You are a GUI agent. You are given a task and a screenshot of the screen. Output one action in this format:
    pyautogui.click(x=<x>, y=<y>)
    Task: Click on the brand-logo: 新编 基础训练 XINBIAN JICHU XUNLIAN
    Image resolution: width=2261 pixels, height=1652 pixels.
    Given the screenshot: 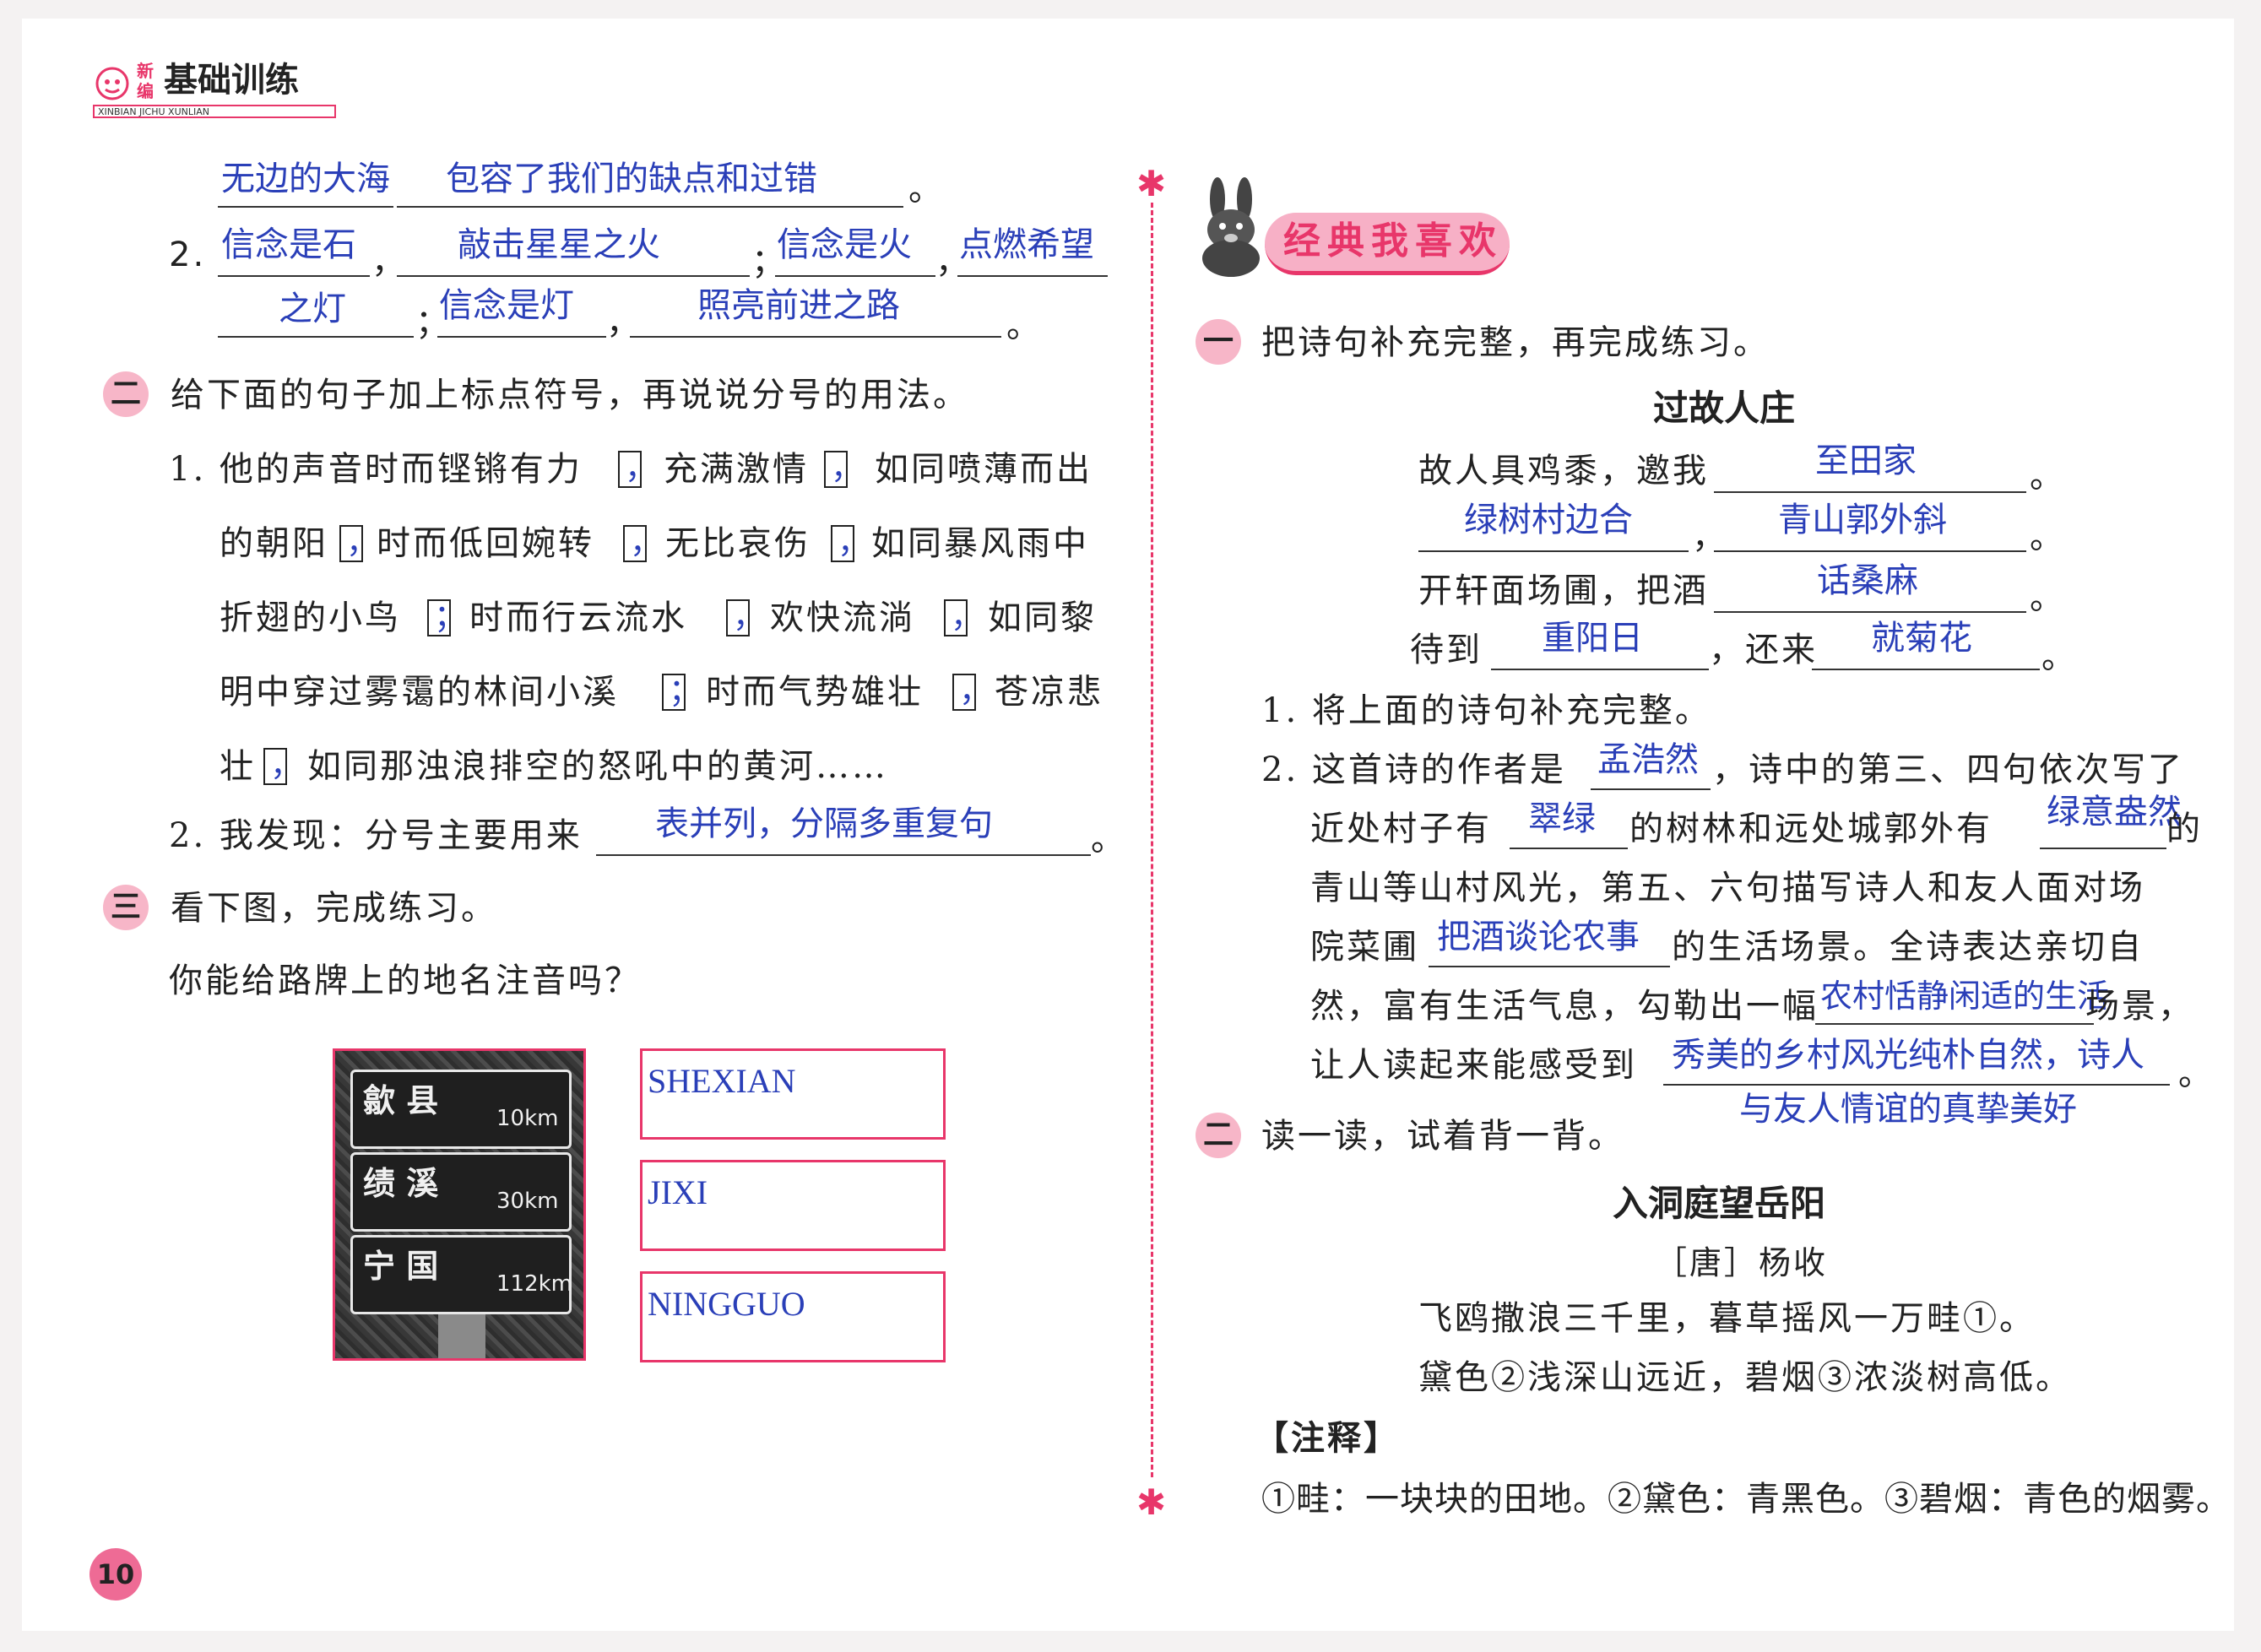 What is the action you would take?
    pyautogui.click(x=215, y=93)
    